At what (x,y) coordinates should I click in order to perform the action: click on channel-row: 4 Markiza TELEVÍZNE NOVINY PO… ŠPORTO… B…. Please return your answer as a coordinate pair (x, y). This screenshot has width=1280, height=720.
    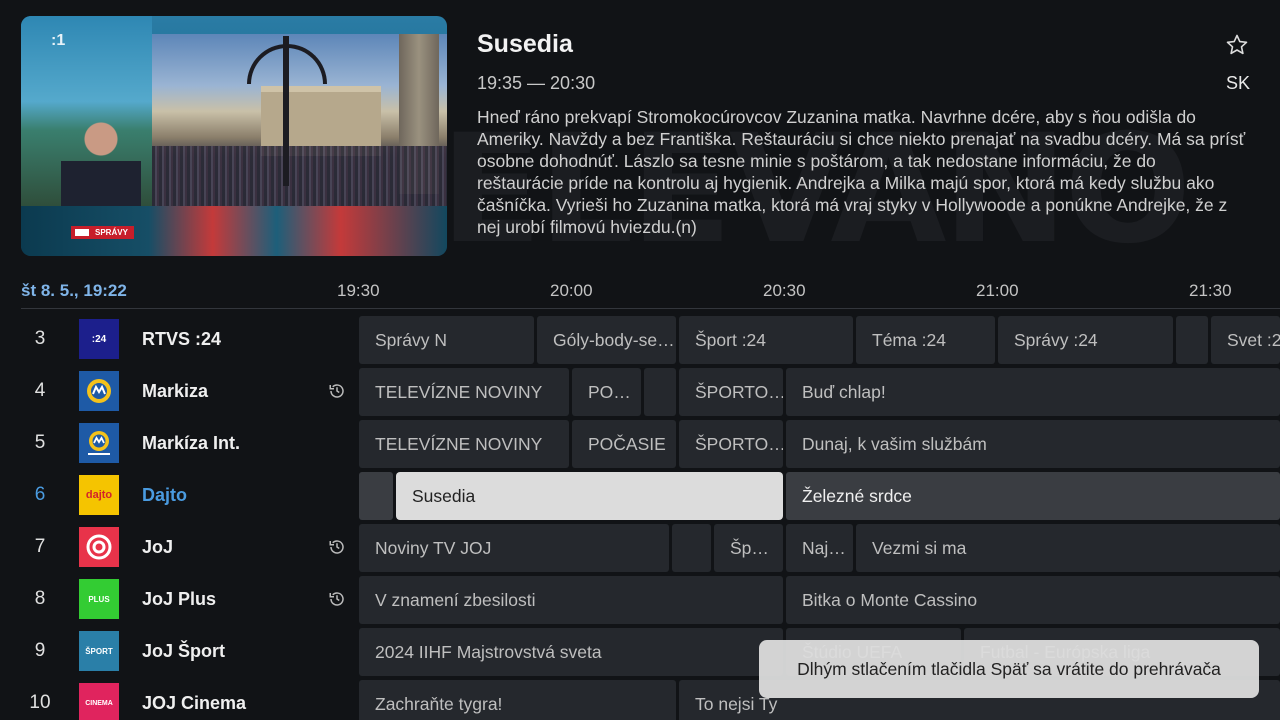
    Looking at the image, I should click on (640, 391).